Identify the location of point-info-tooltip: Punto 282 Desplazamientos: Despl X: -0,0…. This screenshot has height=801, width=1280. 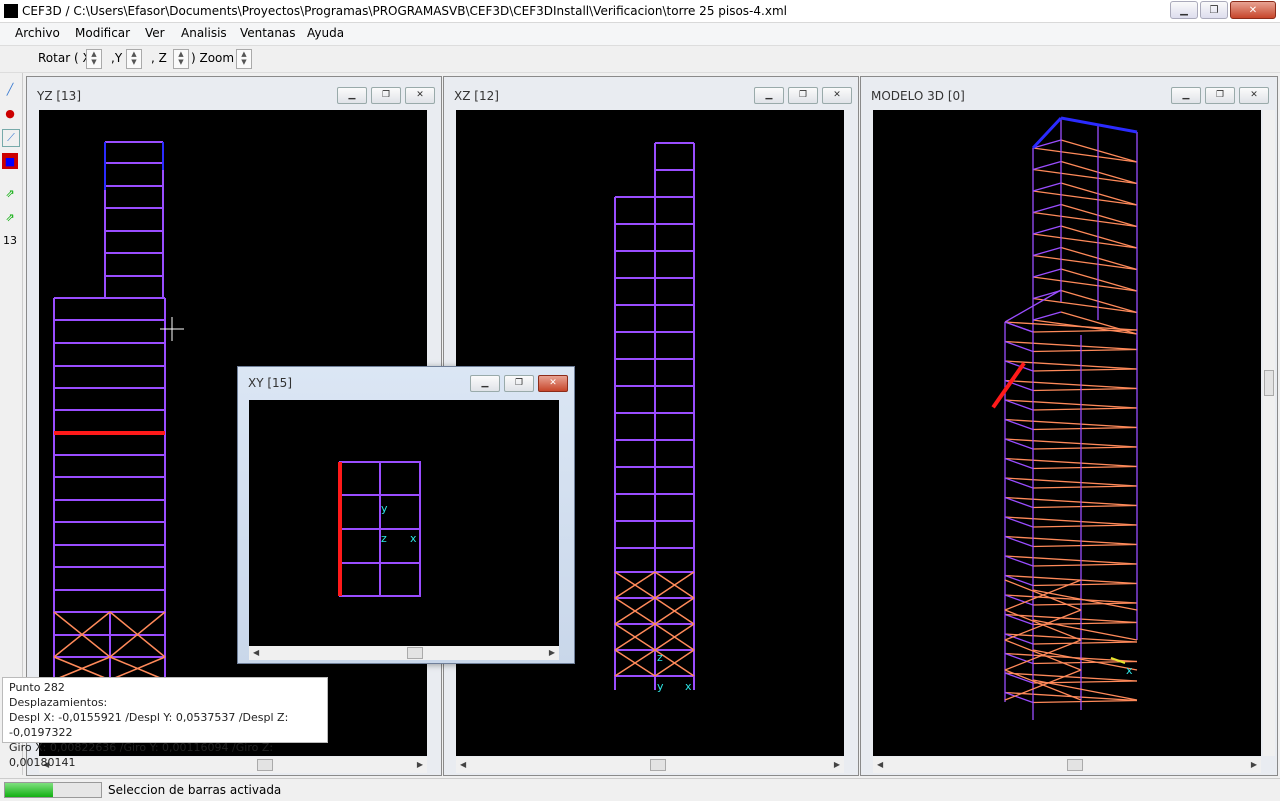
(165, 723).